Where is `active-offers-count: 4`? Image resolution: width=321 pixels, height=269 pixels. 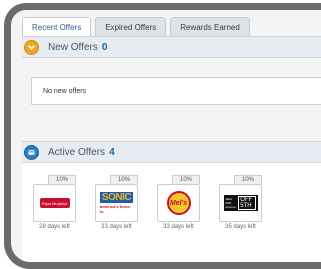
active-offers-count: 4 is located at coordinates (112, 152).